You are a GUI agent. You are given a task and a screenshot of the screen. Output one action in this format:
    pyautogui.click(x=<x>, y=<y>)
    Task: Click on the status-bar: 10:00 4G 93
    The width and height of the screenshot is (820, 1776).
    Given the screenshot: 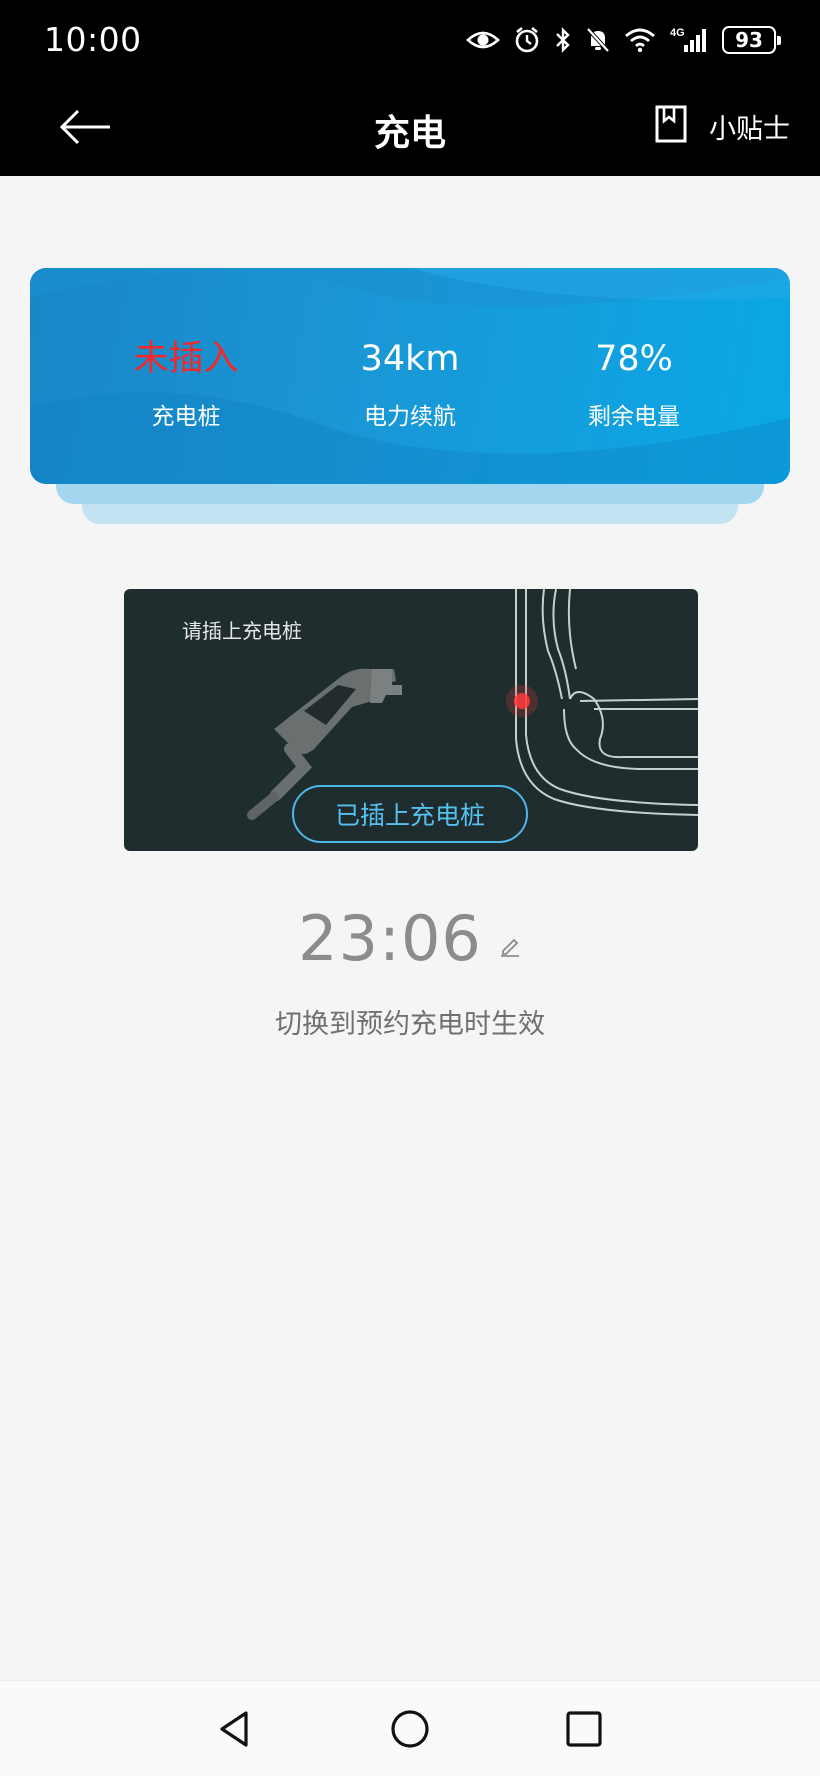 What is the action you would take?
    pyautogui.click(x=410, y=39)
    